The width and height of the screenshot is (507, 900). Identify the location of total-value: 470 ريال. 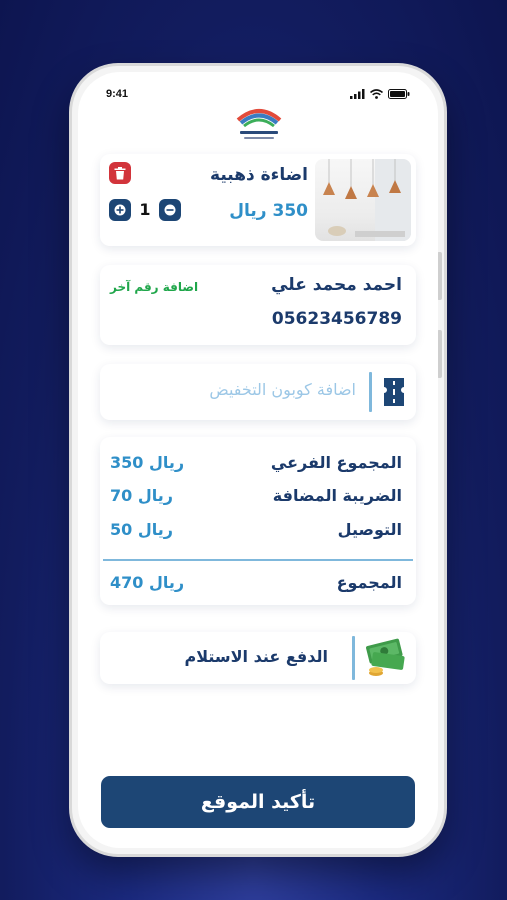
(147, 582).